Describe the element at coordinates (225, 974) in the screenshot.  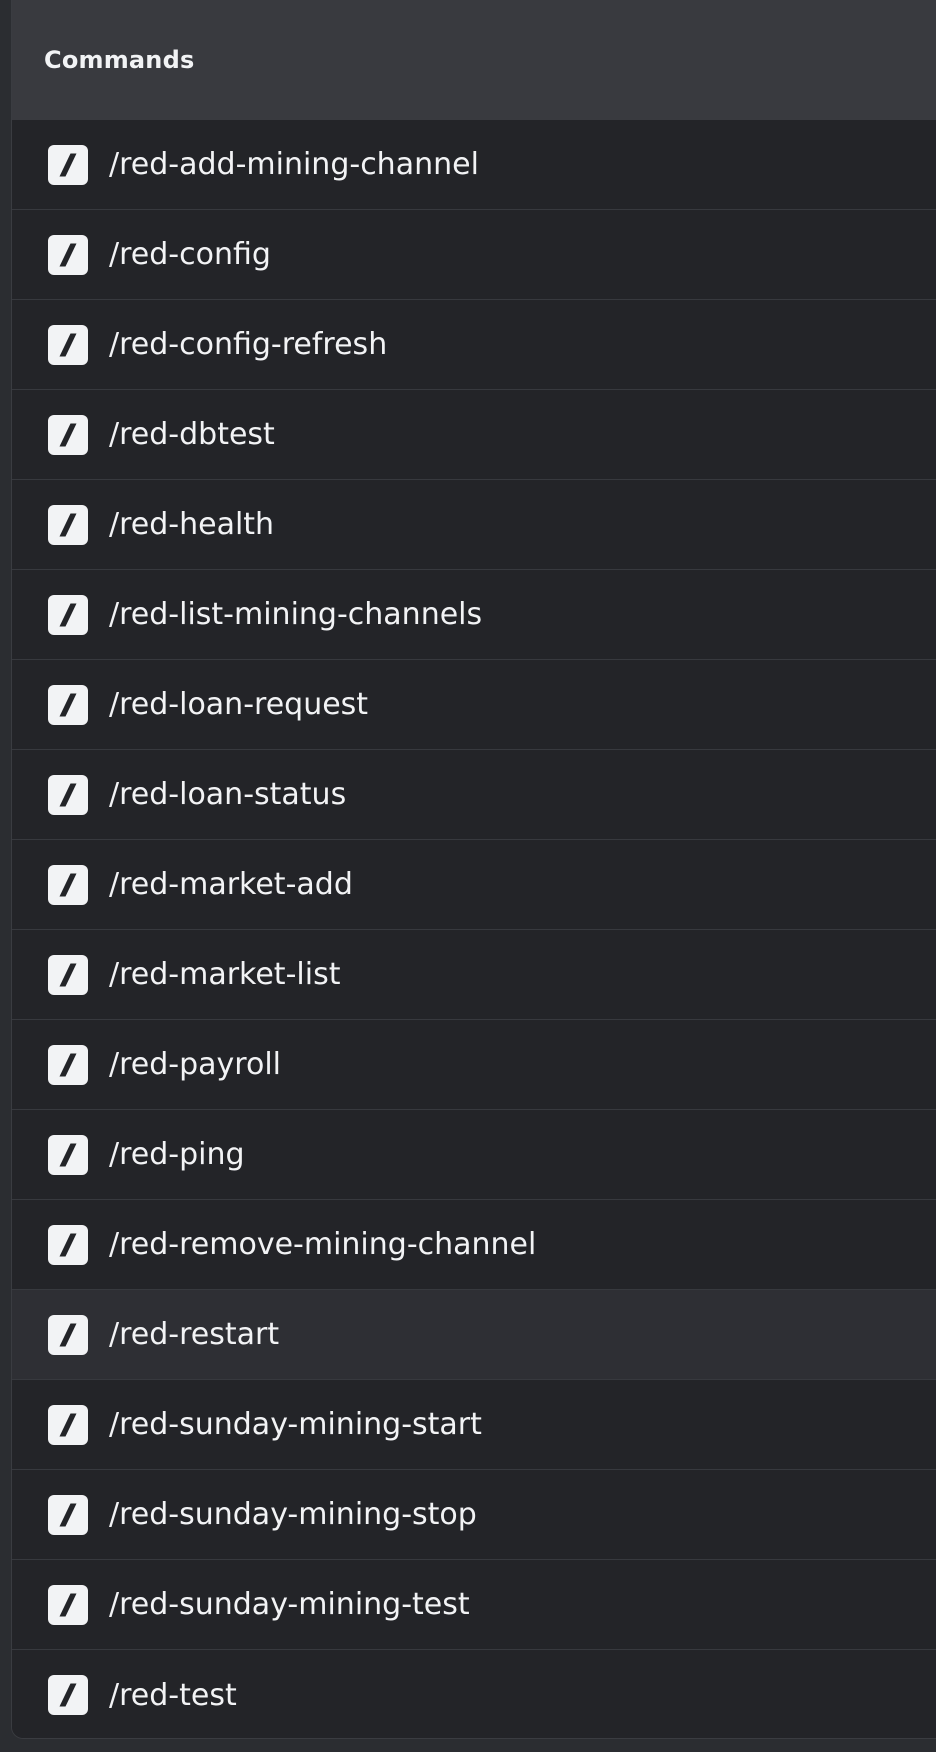
I see `command-name: /red-market-list` at that location.